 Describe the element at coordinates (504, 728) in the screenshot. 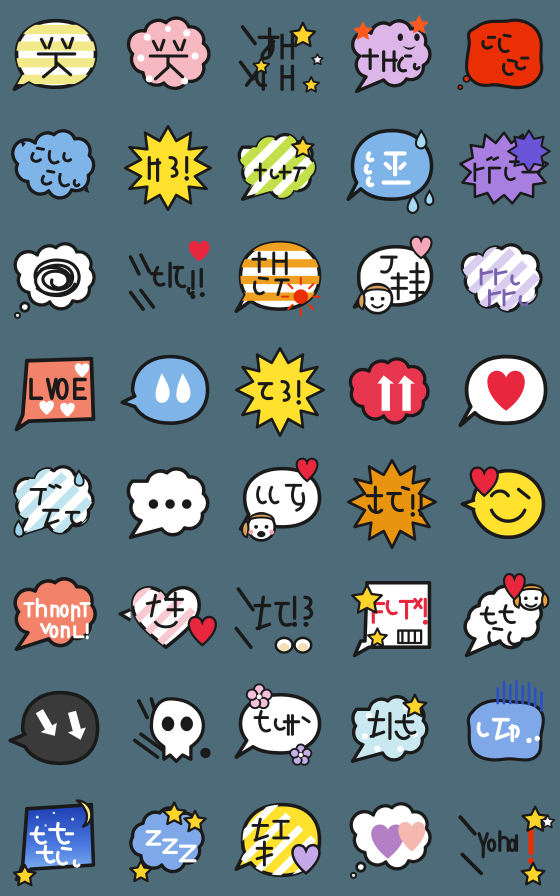

I see `sticker-cell-35: うわぁ..` at that location.